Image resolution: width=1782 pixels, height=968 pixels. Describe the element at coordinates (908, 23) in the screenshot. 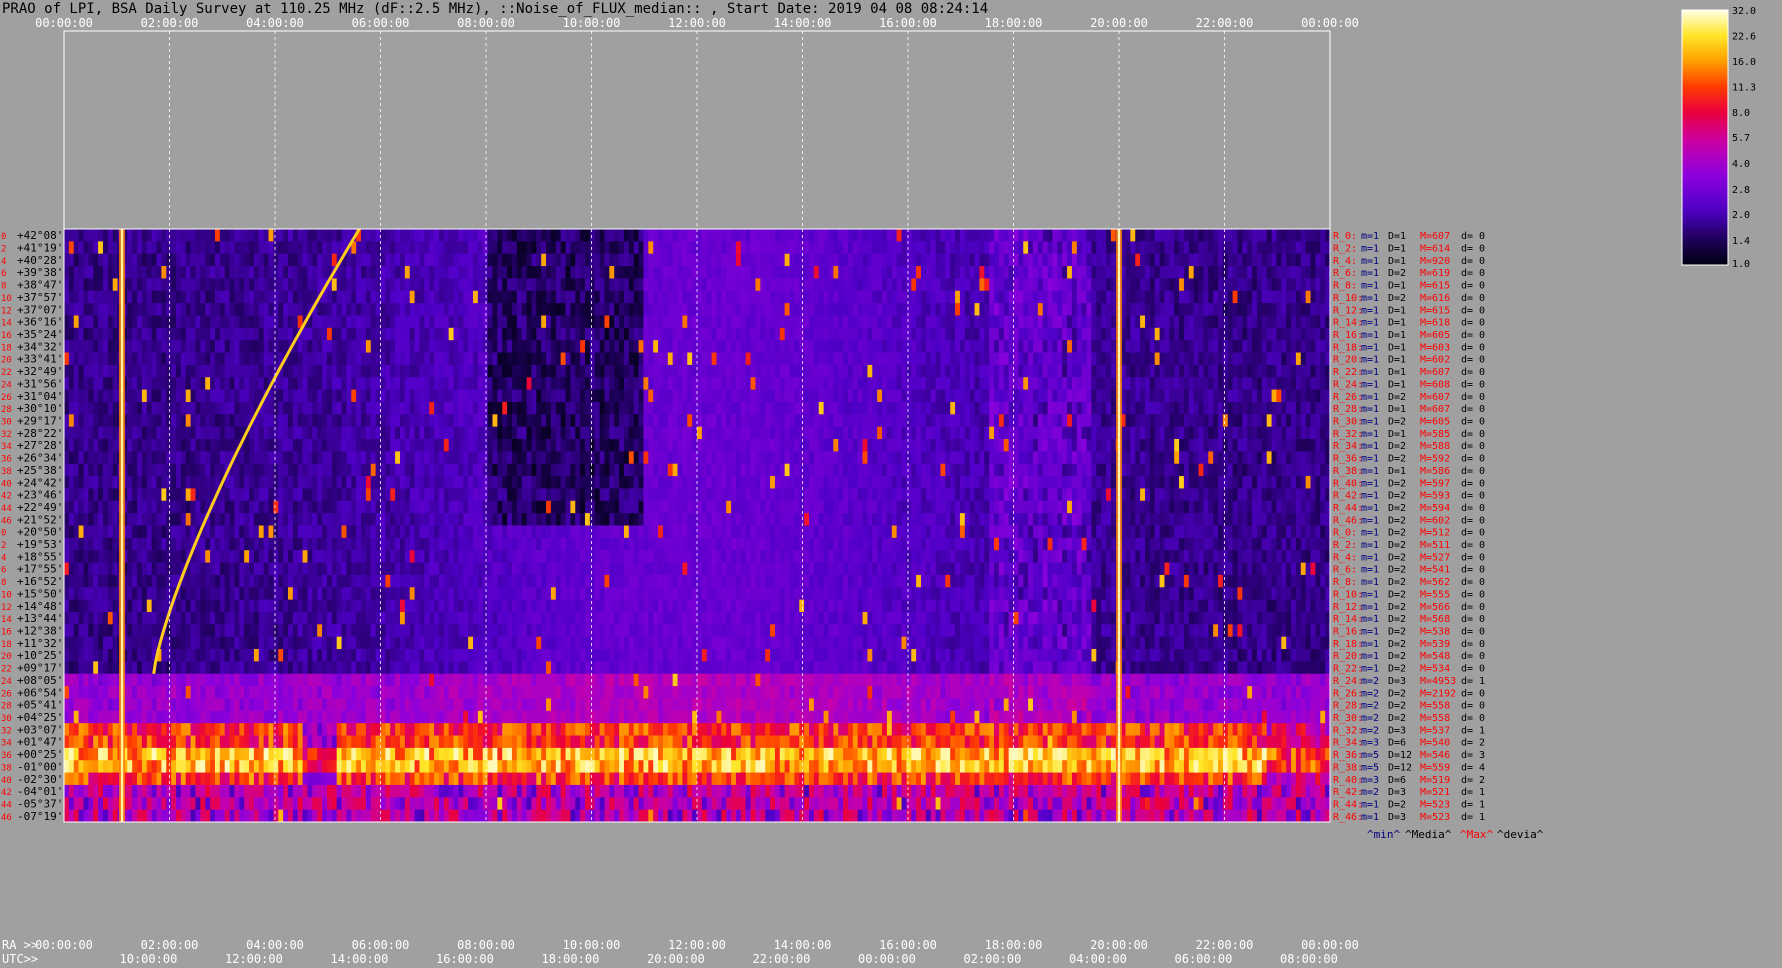

I see `top-tick-label: 16:00:00` at that location.